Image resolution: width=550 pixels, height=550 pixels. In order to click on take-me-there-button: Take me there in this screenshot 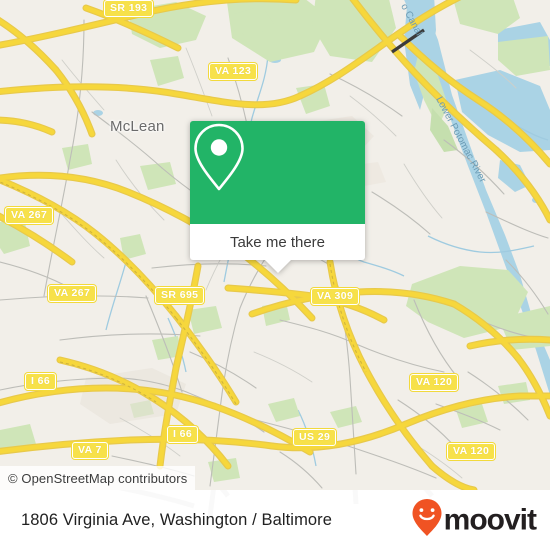, I will do `click(277, 242)`.